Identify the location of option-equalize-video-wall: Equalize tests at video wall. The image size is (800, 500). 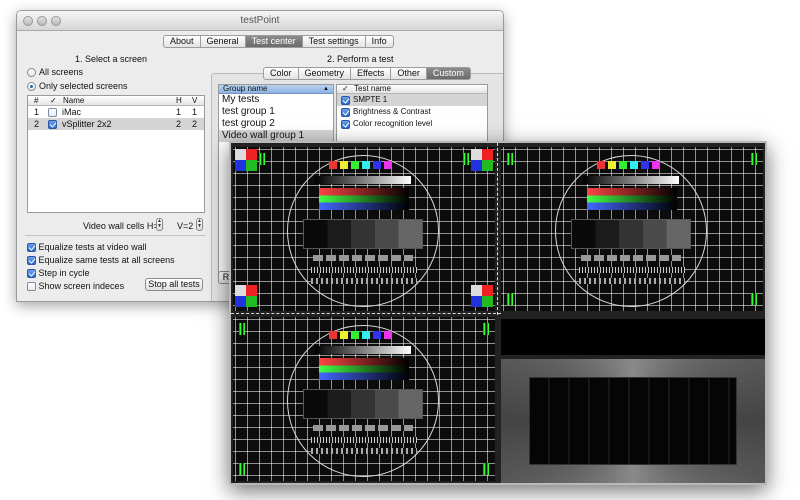
(87, 247).